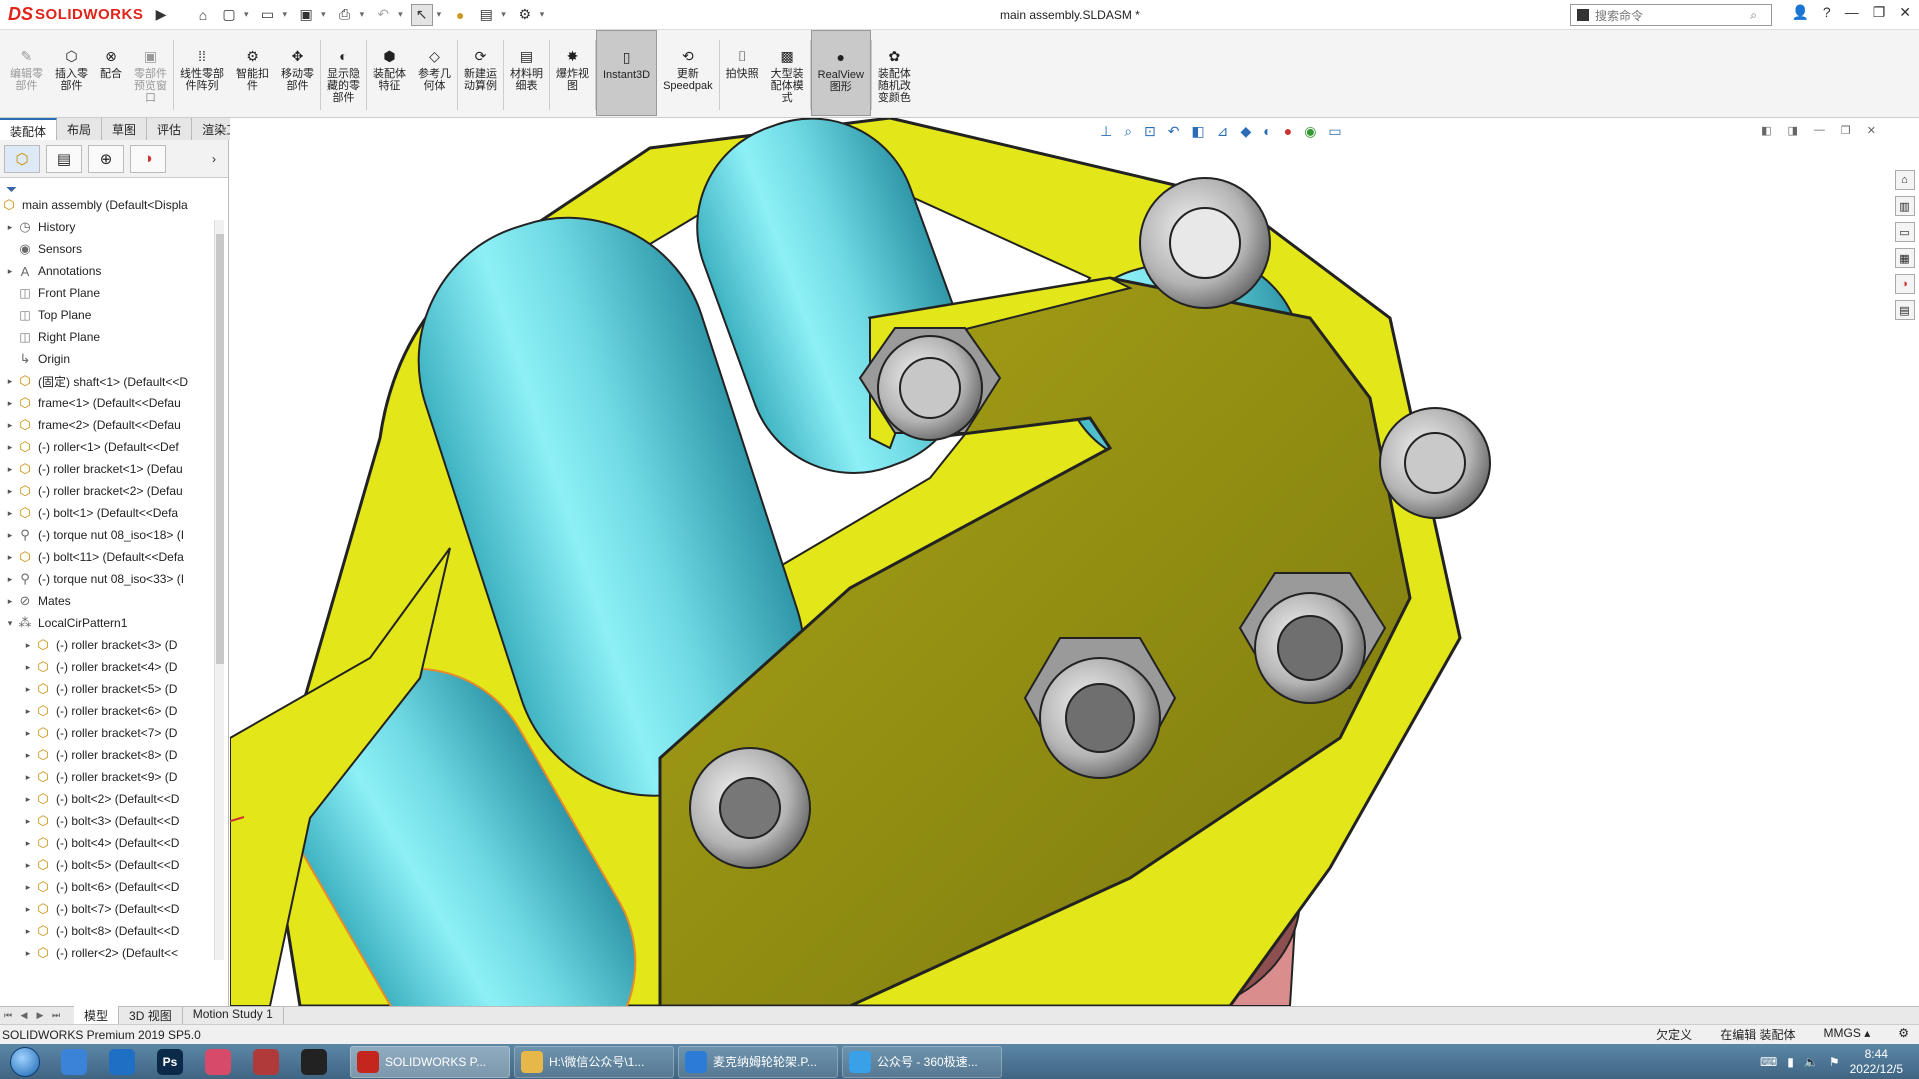 This screenshot has height=1079, width=1919. I want to click on edit-appearance-icon: ●, so click(1288, 131).